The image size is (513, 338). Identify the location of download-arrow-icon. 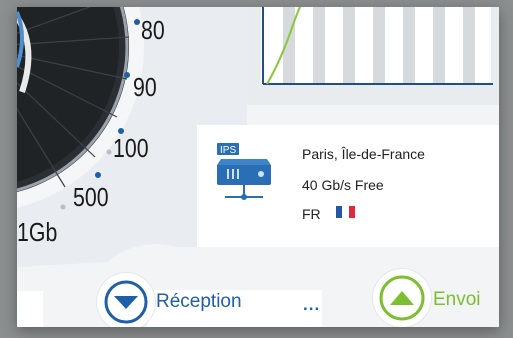
(126, 302).